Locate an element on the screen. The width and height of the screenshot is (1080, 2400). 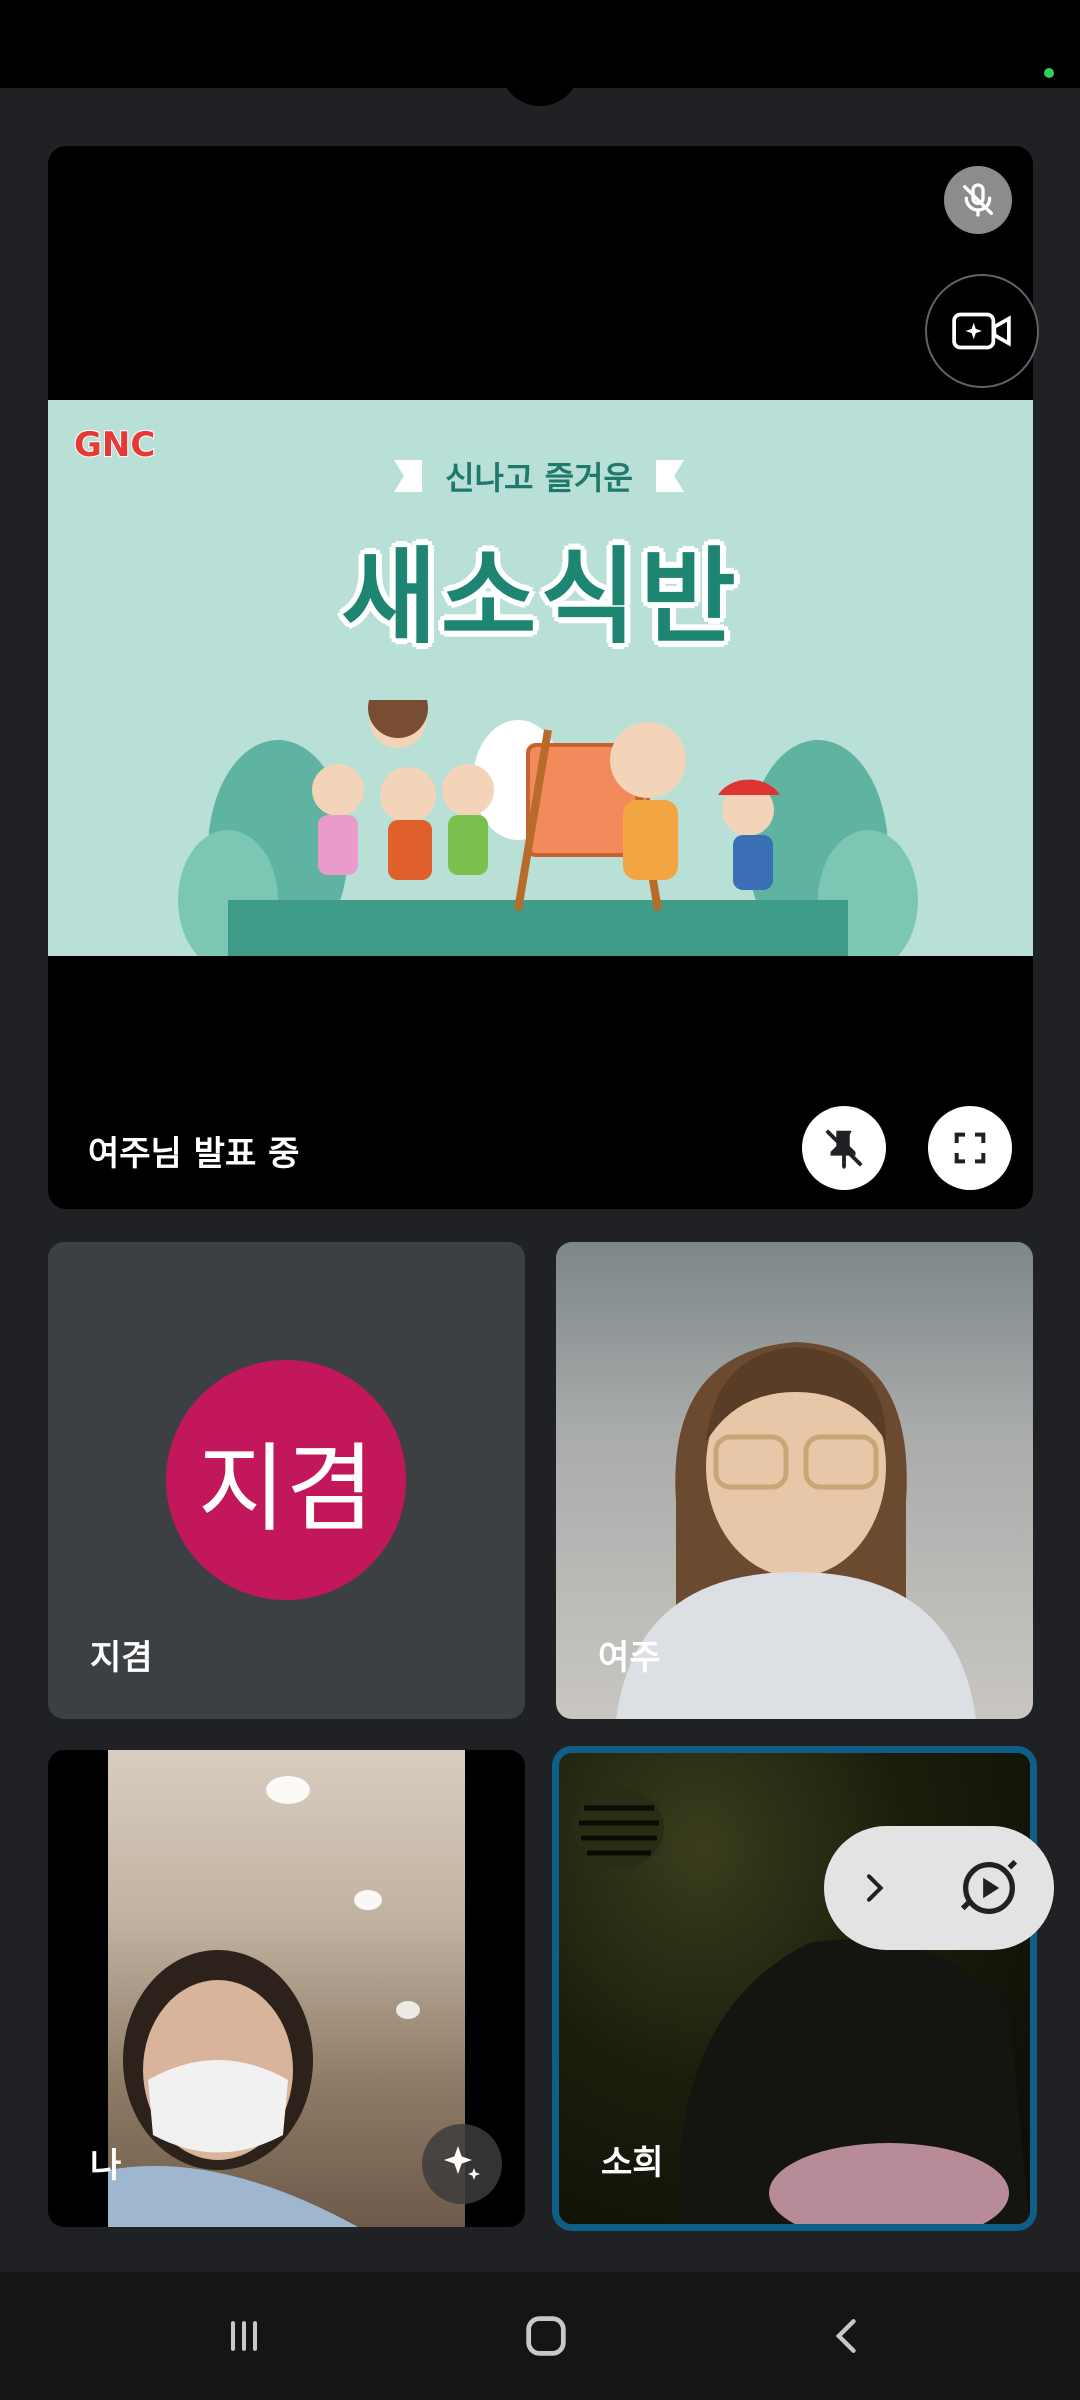
slide-subtitle: 신나고 즐거운 is located at coordinates (539, 478).